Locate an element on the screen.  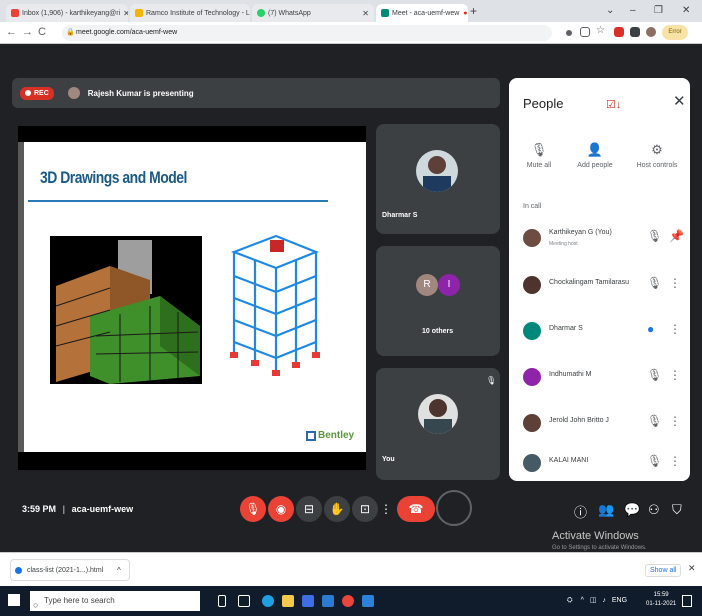
participant-tile-self: 🎙 You is located at coordinates (438, 424).